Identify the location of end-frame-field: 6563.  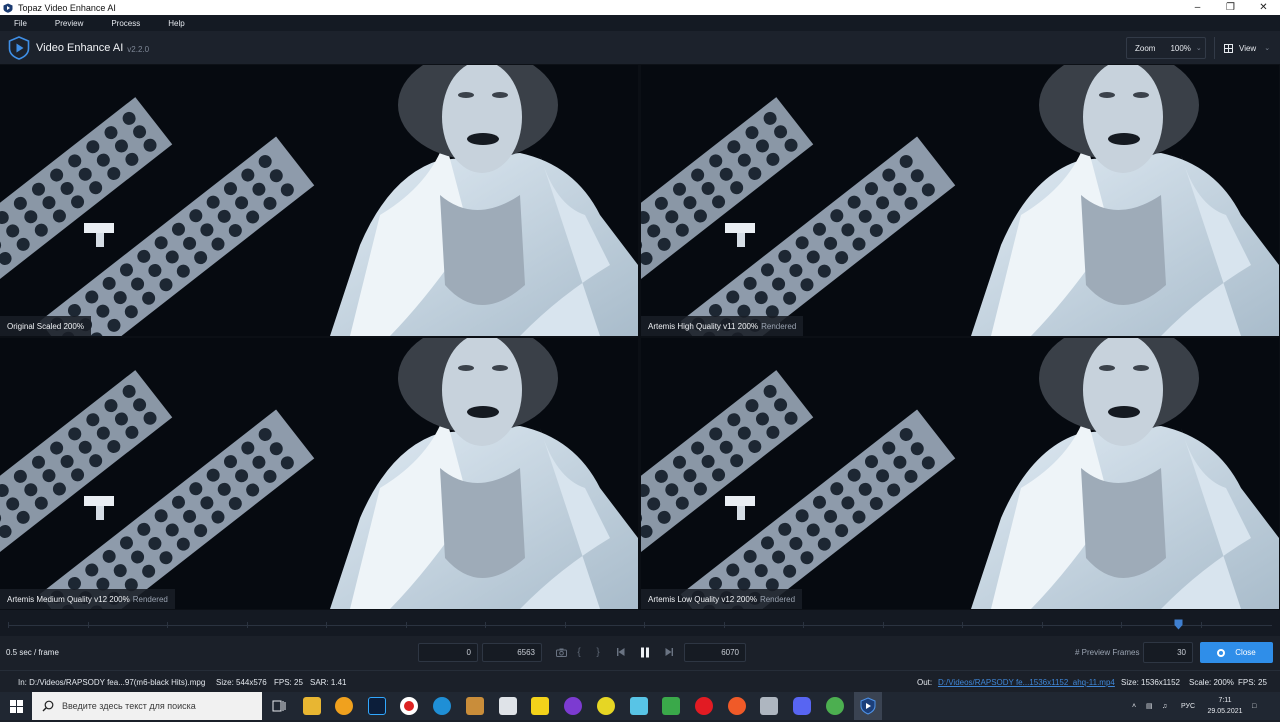
(512, 652).